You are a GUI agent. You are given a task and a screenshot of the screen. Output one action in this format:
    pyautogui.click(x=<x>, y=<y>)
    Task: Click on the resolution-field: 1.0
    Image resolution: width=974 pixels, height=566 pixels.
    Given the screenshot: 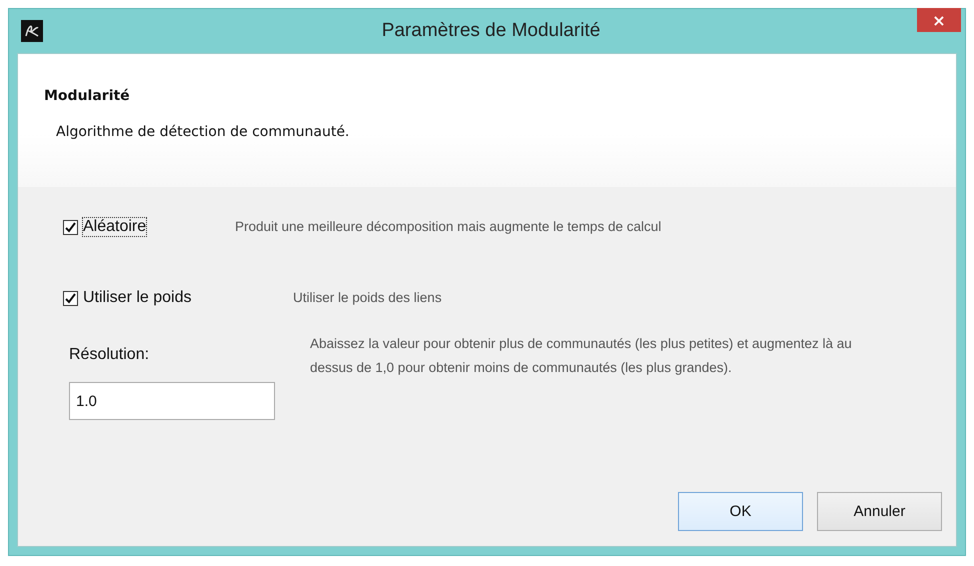 What is the action you would take?
    pyautogui.click(x=172, y=401)
    